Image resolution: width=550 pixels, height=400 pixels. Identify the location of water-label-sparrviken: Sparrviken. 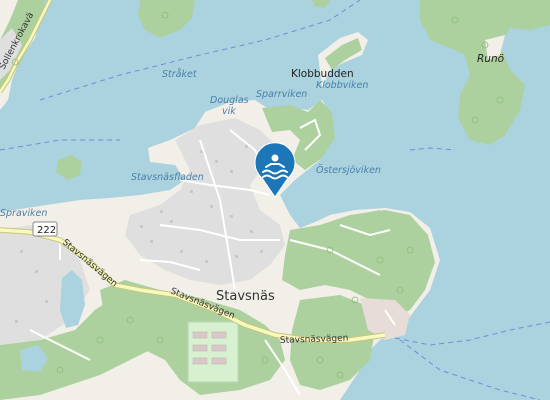
(281, 94).